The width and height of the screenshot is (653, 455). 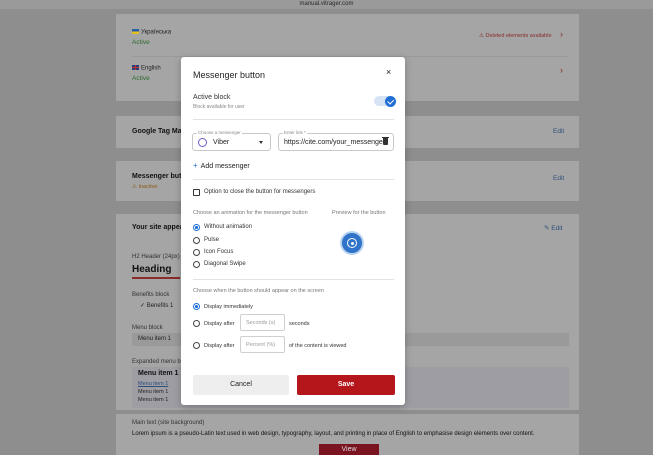 I want to click on animation-radio-icon-focus, so click(x=196, y=252).